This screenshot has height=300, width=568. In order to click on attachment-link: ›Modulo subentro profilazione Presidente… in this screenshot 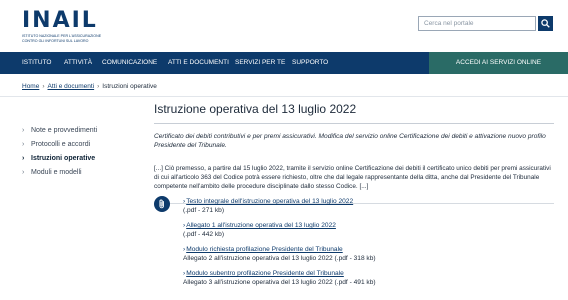, I will do `click(373, 274)`.